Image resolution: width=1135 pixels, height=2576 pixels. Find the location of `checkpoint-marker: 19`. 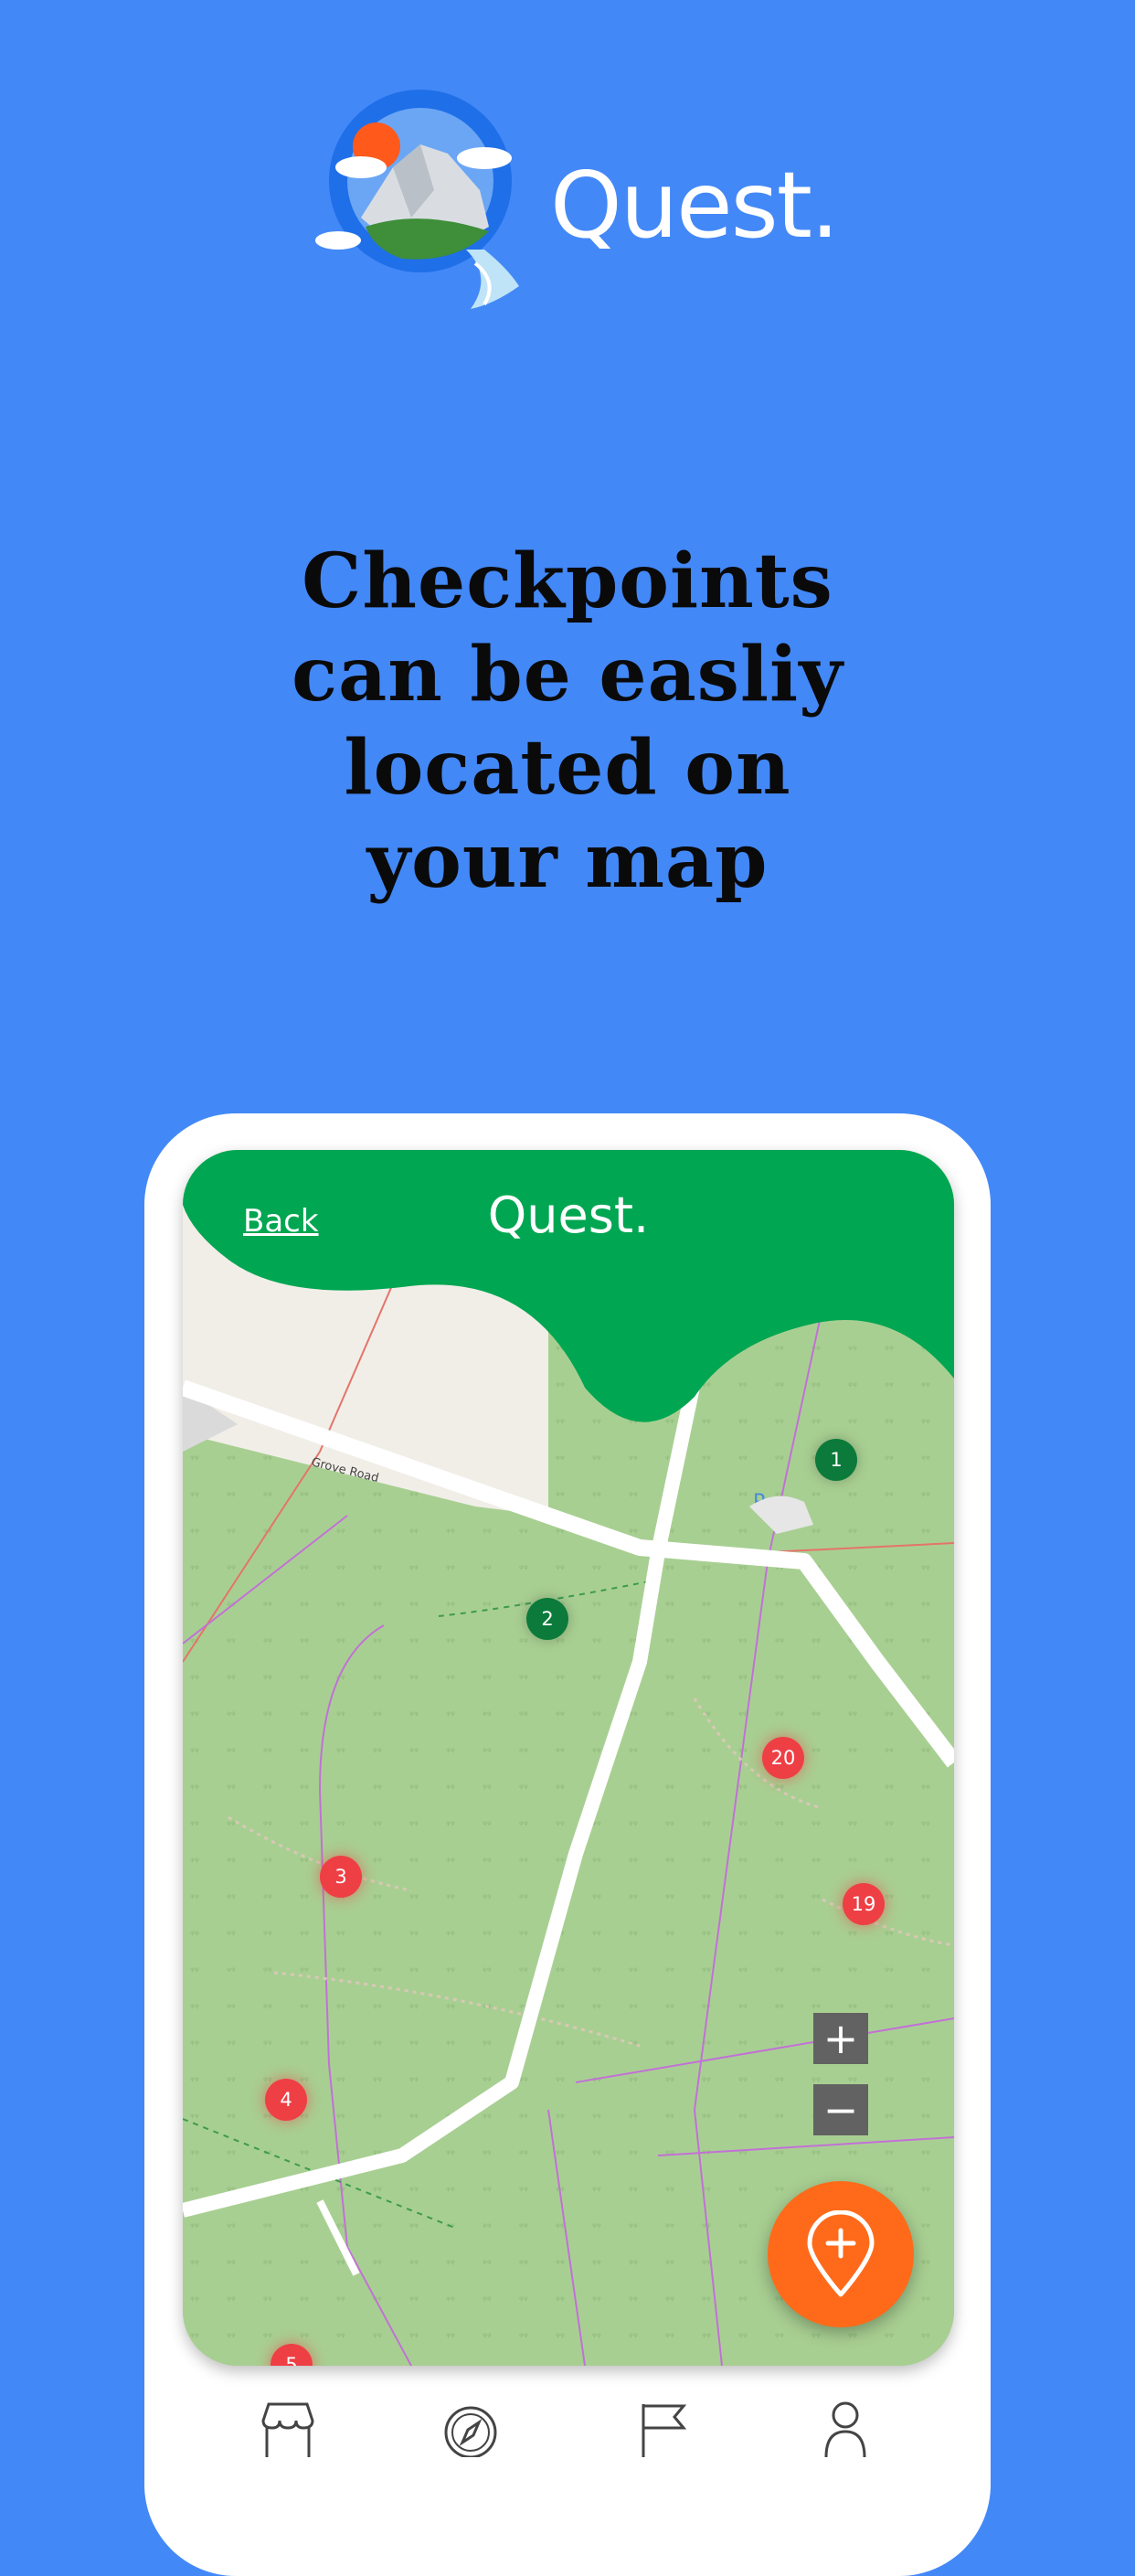

checkpoint-marker: 19 is located at coordinates (864, 1904).